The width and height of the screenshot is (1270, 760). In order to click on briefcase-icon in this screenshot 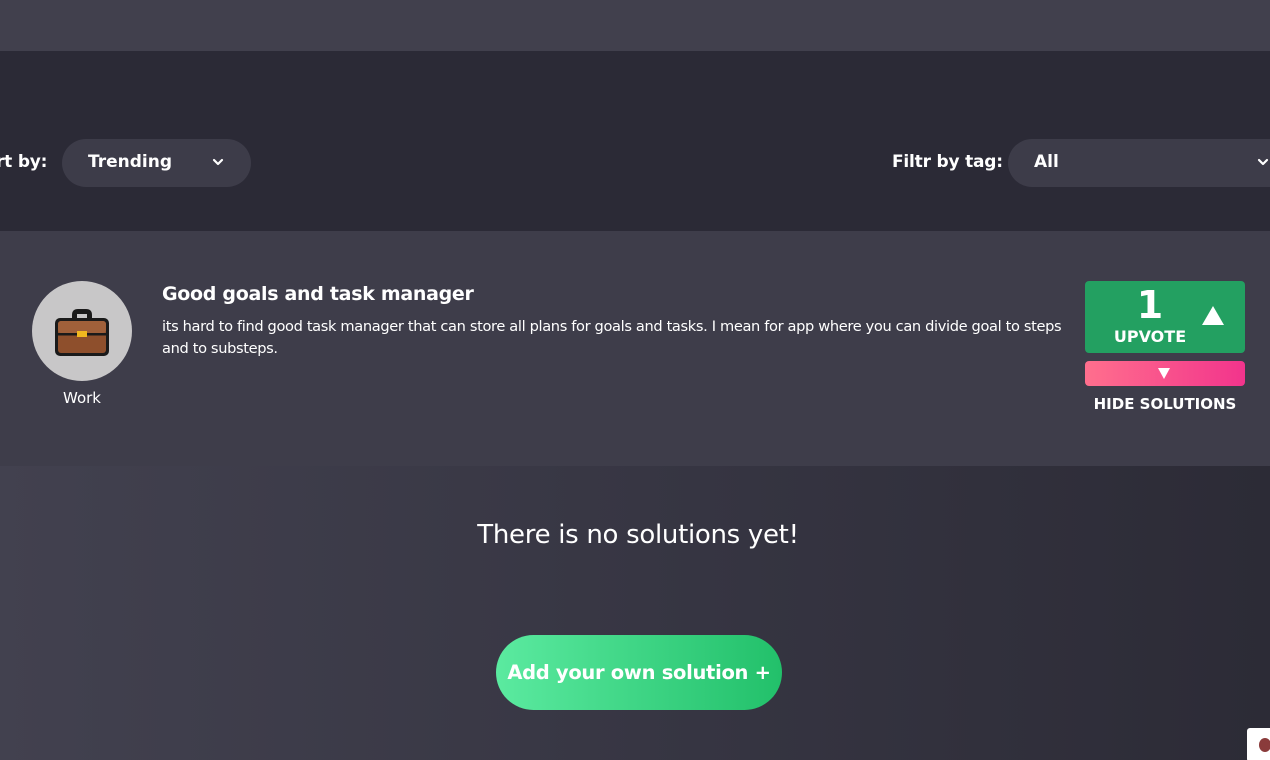, I will do `click(82, 332)`.